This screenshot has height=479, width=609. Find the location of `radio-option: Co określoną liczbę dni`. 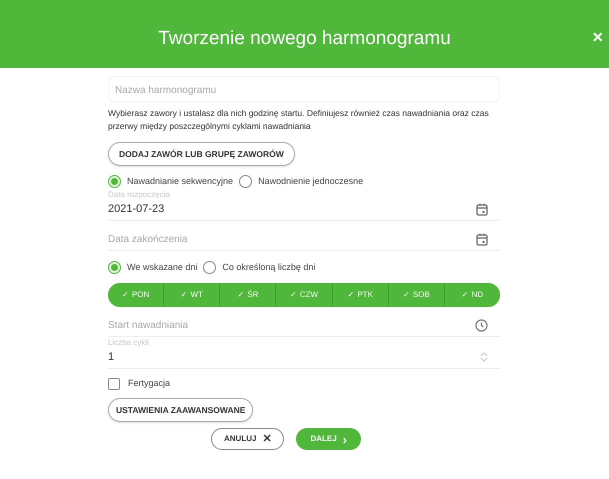

radio-option: Co określoną liczbę dni is located at coordinates (259, 267).